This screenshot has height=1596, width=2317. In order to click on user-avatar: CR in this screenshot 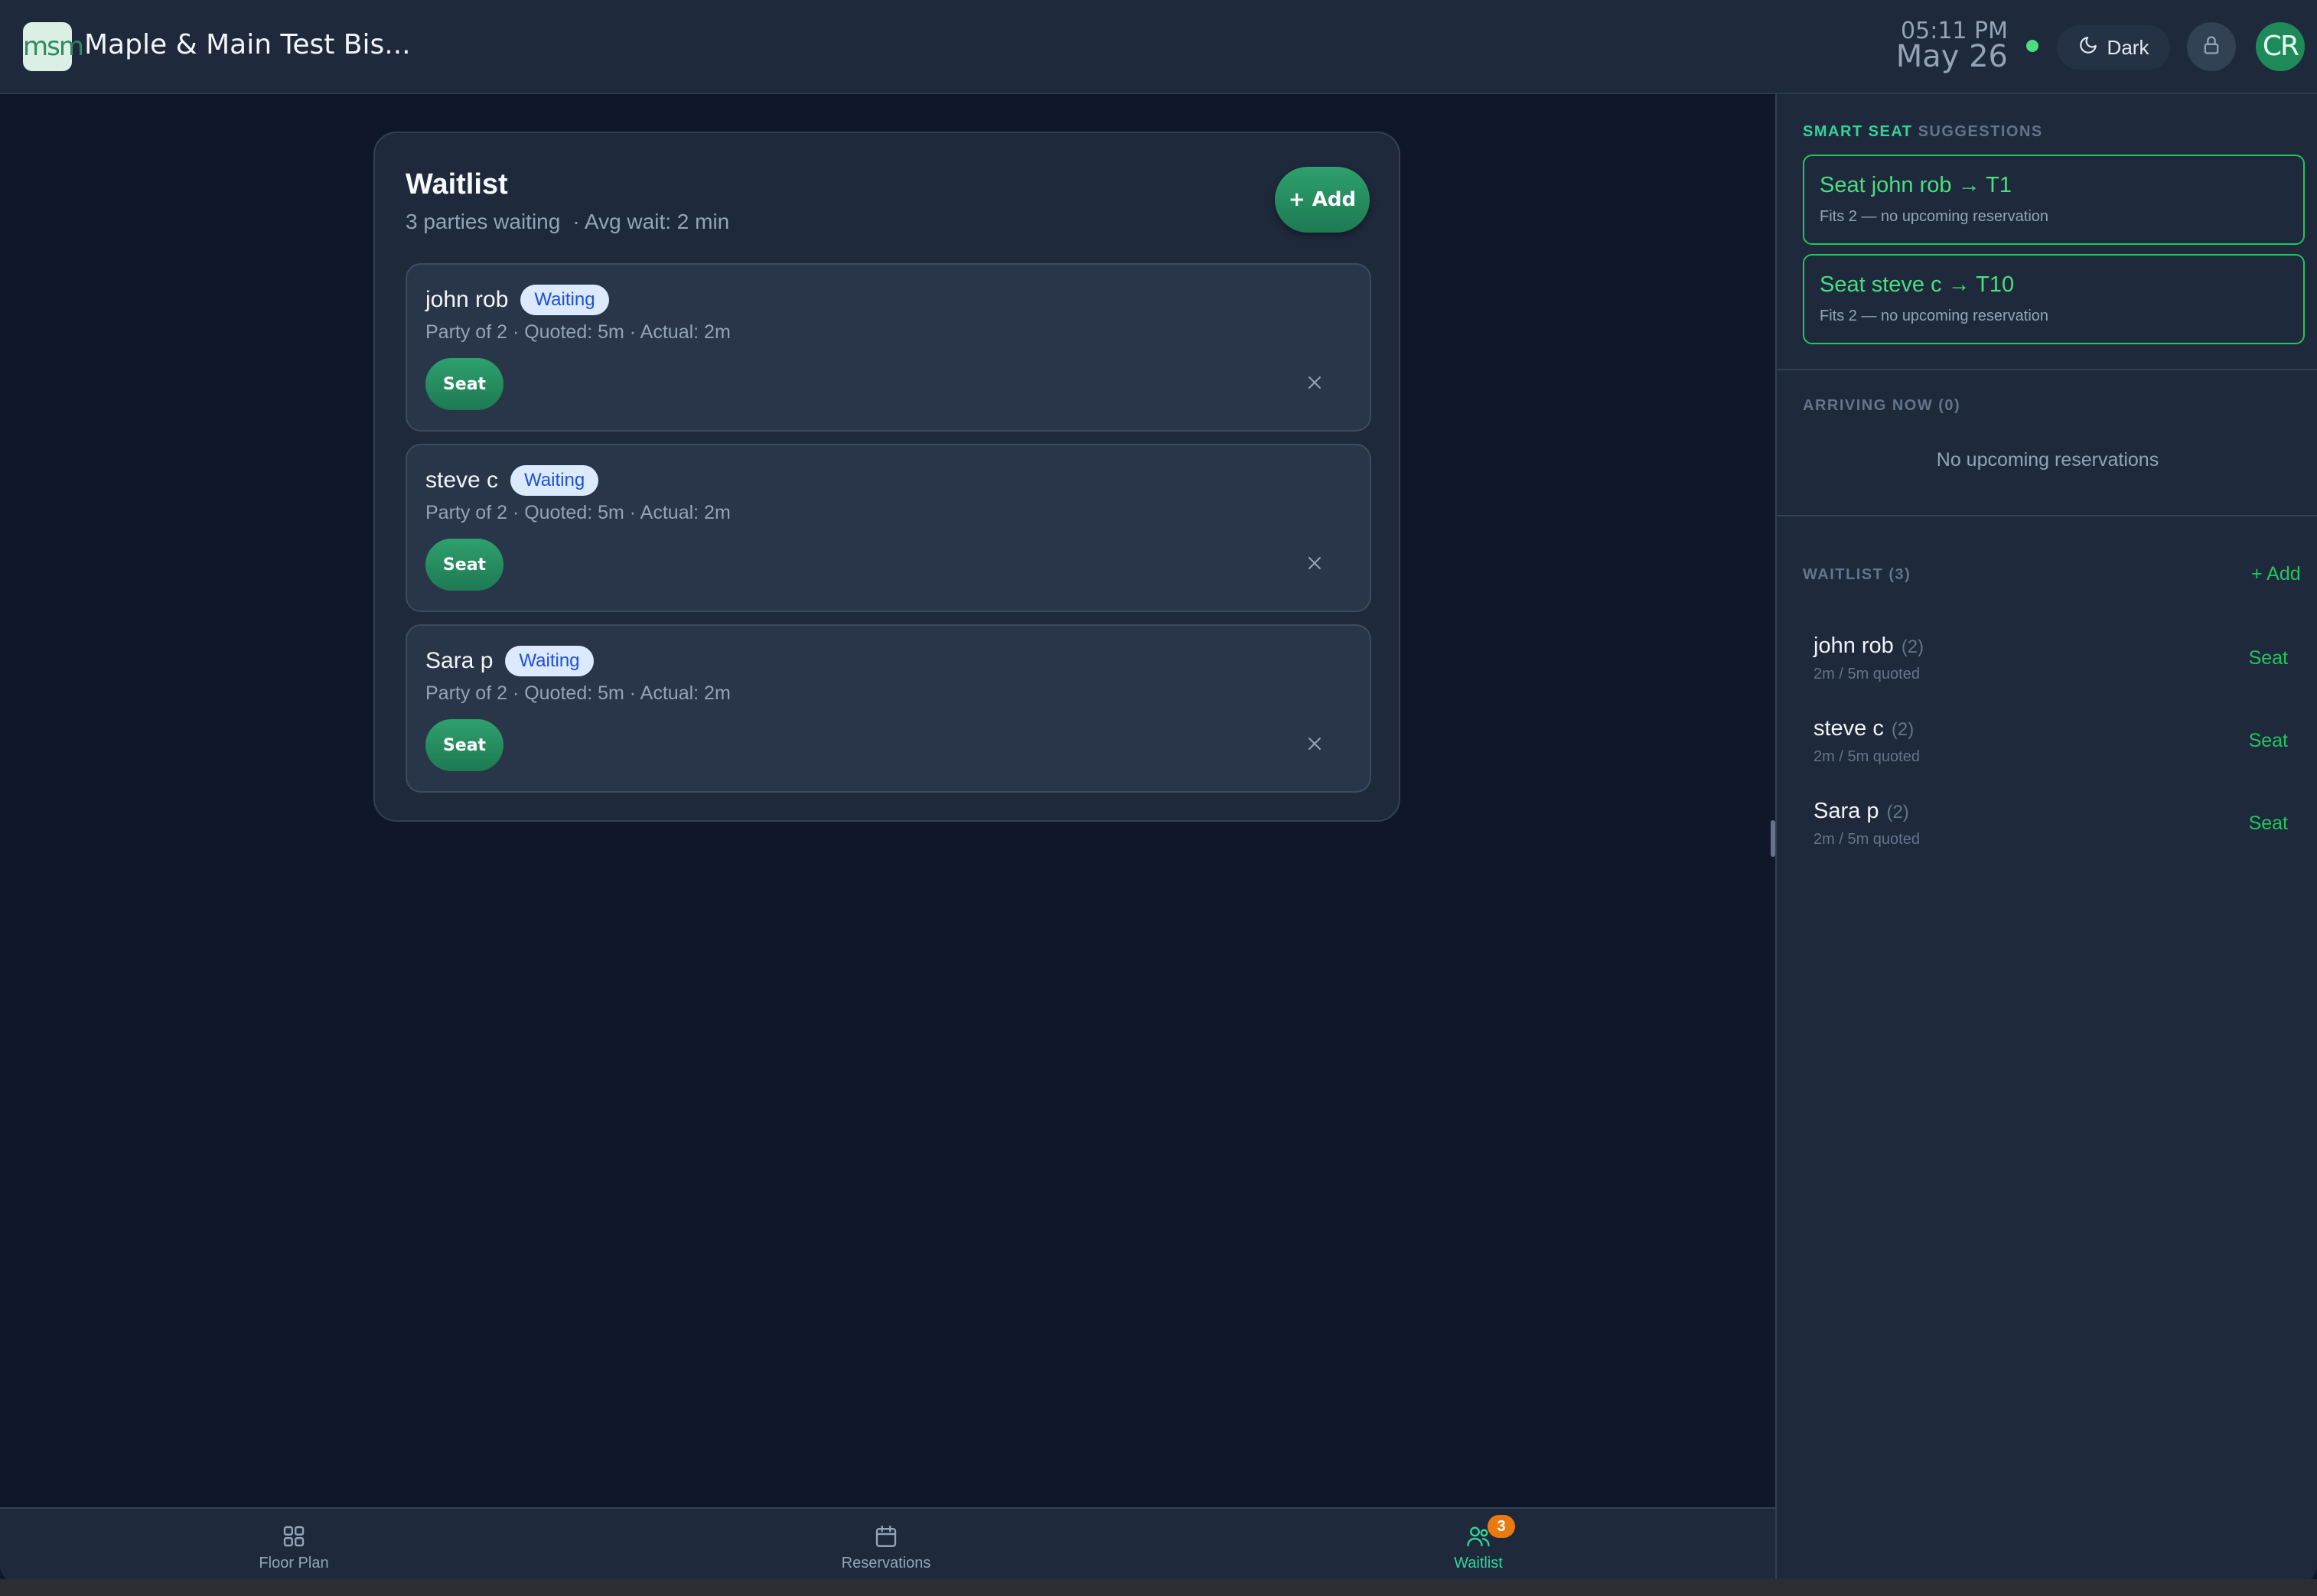, I will do `click(2281, 46)`.